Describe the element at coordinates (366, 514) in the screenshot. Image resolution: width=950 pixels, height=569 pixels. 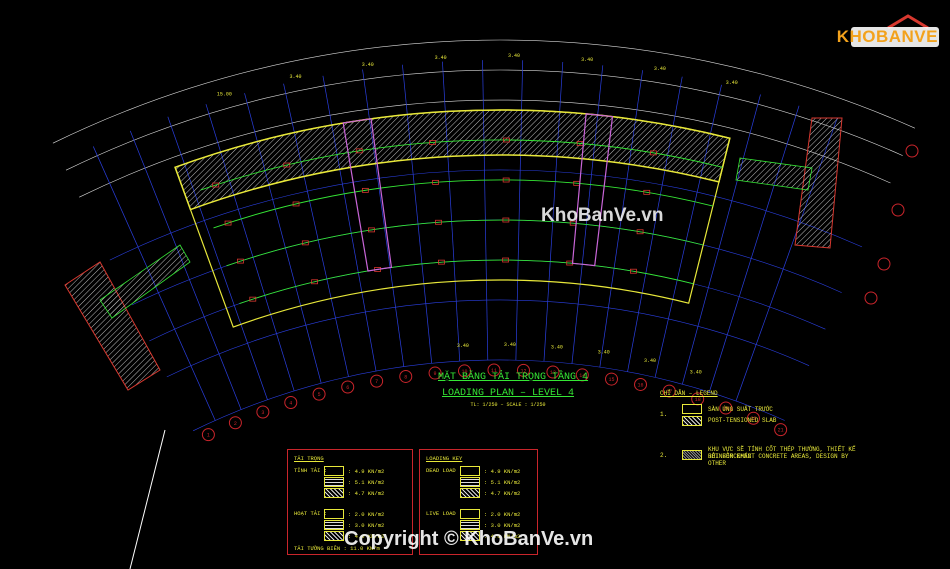
I see `live-load-value-1: : 2.0 KN/m2` at that location.